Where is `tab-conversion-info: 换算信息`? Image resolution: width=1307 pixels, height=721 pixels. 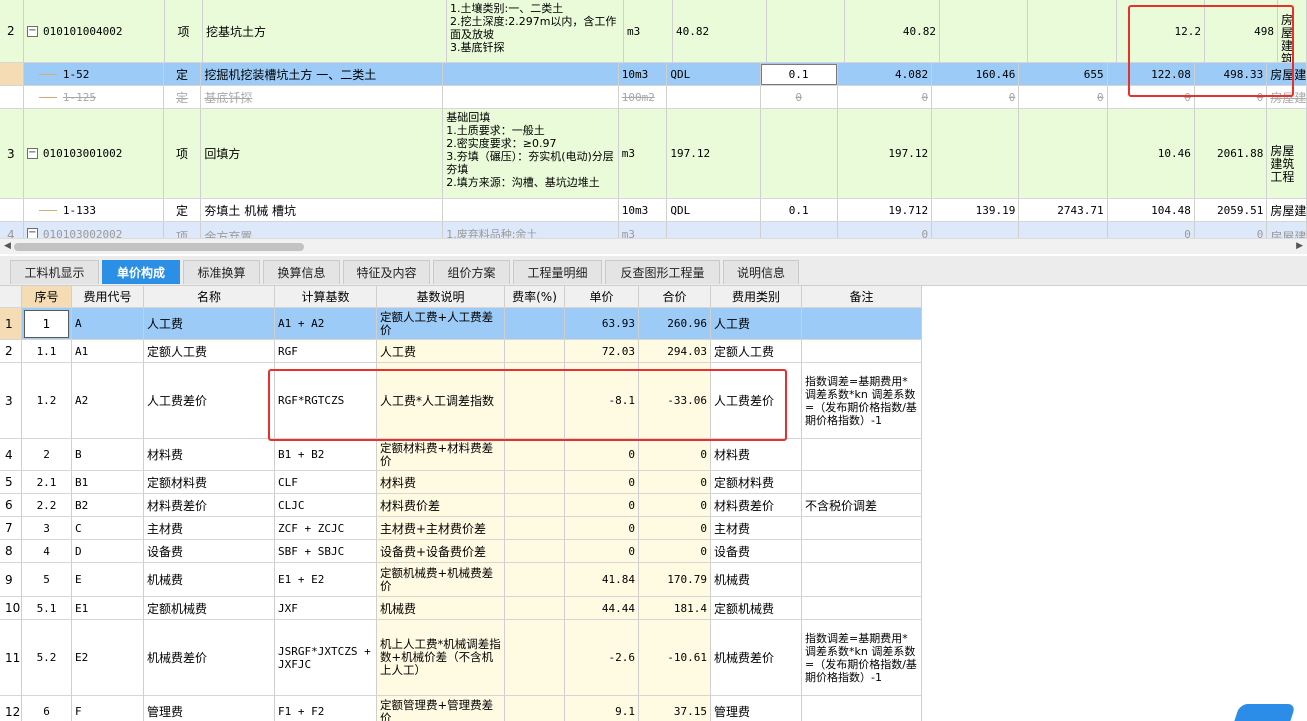 tab-conversion-info: 换算信息 is located at coordinates (301, 272).